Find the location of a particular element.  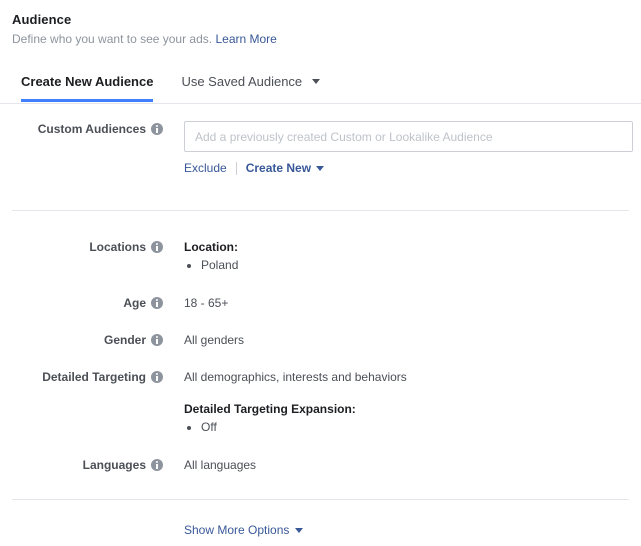

learn-more-link: Learn More is located at coordinates (245, 39).